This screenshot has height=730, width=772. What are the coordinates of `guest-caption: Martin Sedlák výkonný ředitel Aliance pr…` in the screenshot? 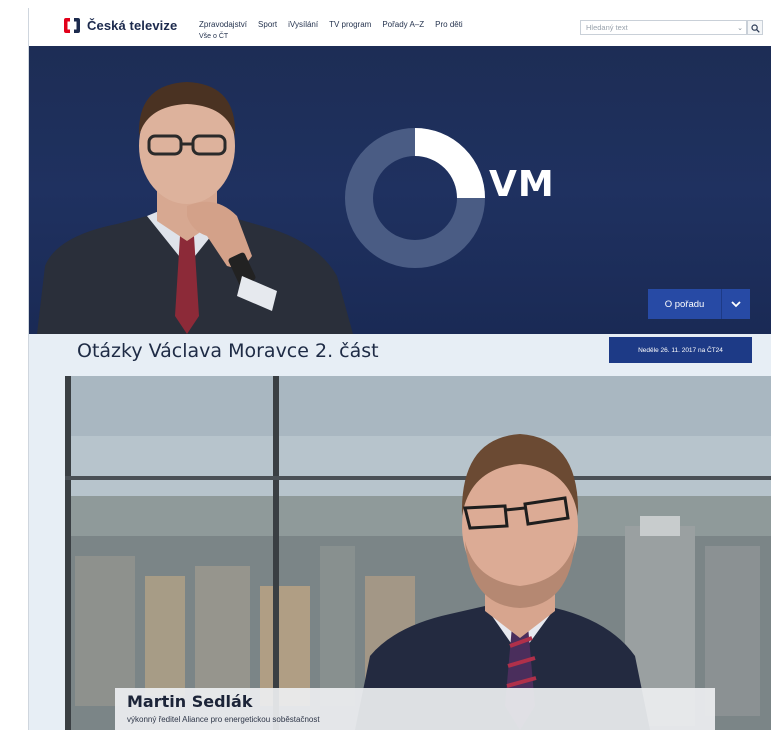 It's located at (415, 709).